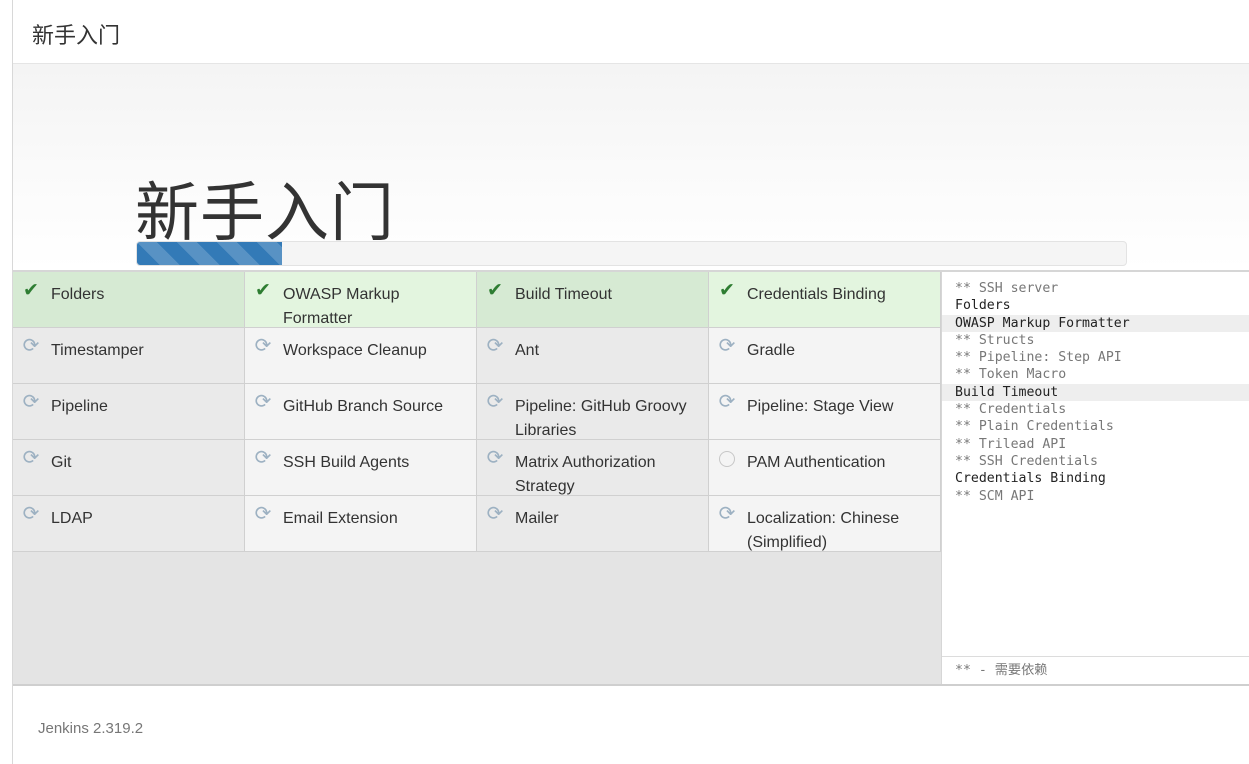  What do you see at coordinates (72, 518) in the screenshot?
I see `plugin-name: LDAP` at bounding box center [72, 518].